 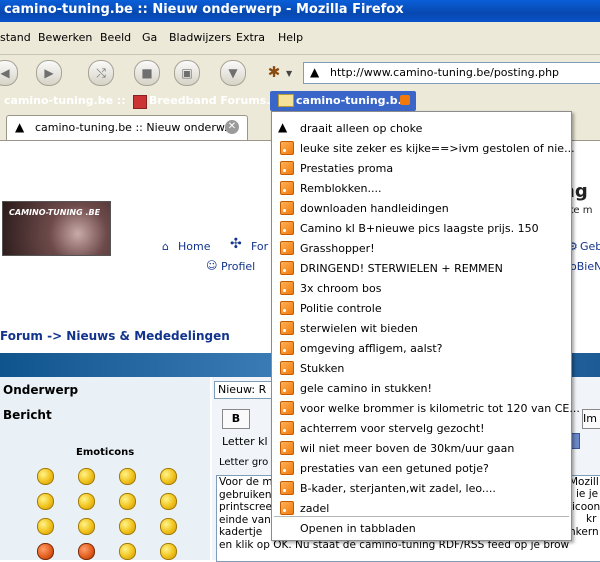 What do you see at coordinates (421, 248) in the screenshot?
I see `feed-item: Grasshopper!` at bounding box center [421, 248].